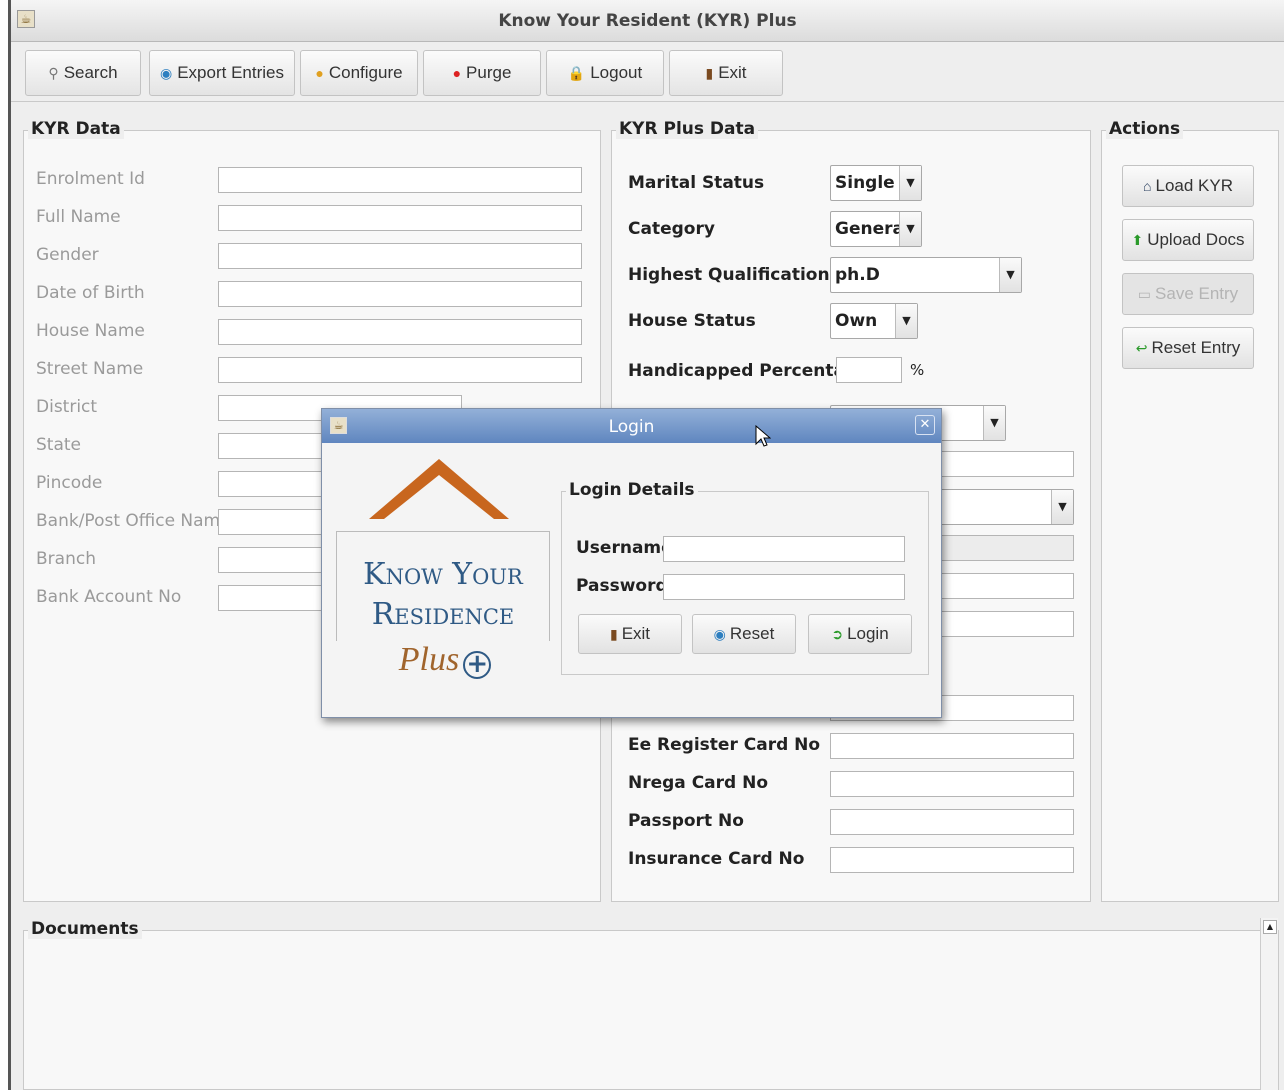 This screenshot has height=1090, width=1284. Describe the element at coordinates (58, 445) in the screenshot. I see `state-label: State` at that location.